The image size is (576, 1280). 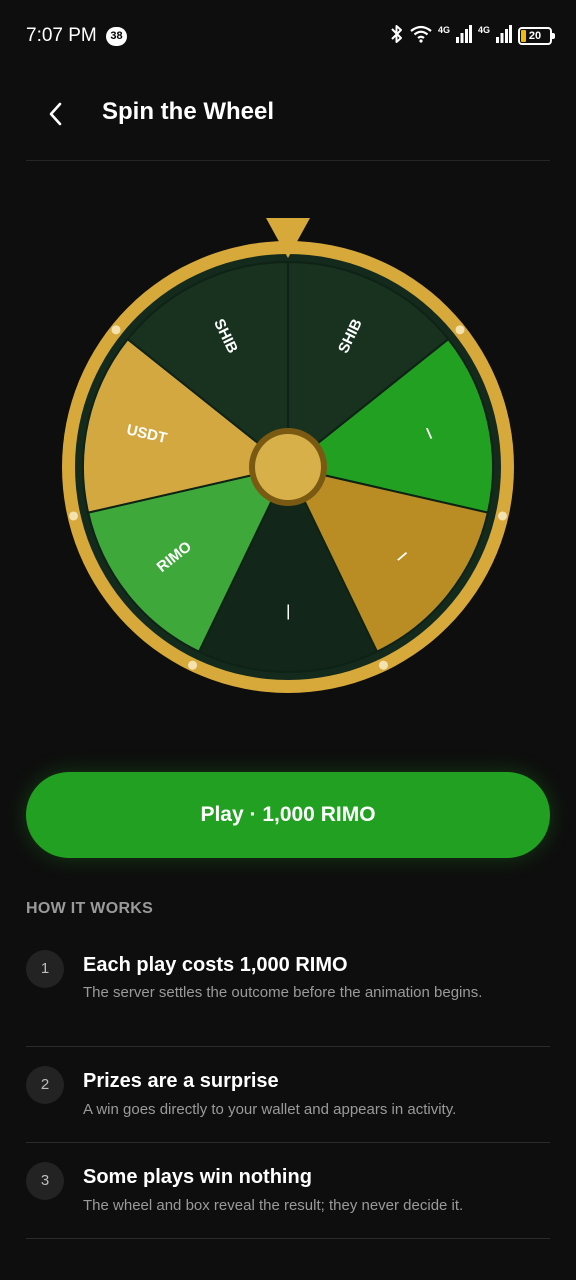 I want to click on header: Spin the Wheel, so click(x=288, y=118).